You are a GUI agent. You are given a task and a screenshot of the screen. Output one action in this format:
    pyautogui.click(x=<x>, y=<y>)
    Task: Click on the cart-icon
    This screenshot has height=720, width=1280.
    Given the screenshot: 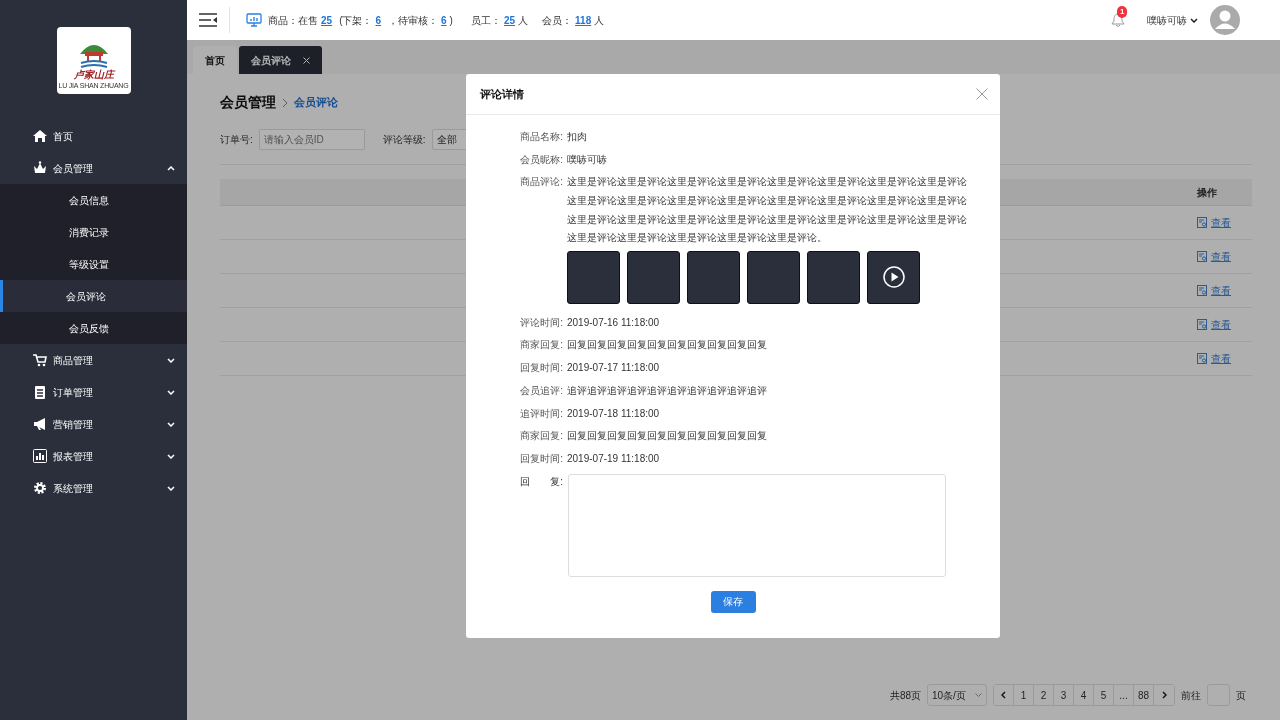 What is the action you would take?
    pyautogui.click(x=40, y=360)
    